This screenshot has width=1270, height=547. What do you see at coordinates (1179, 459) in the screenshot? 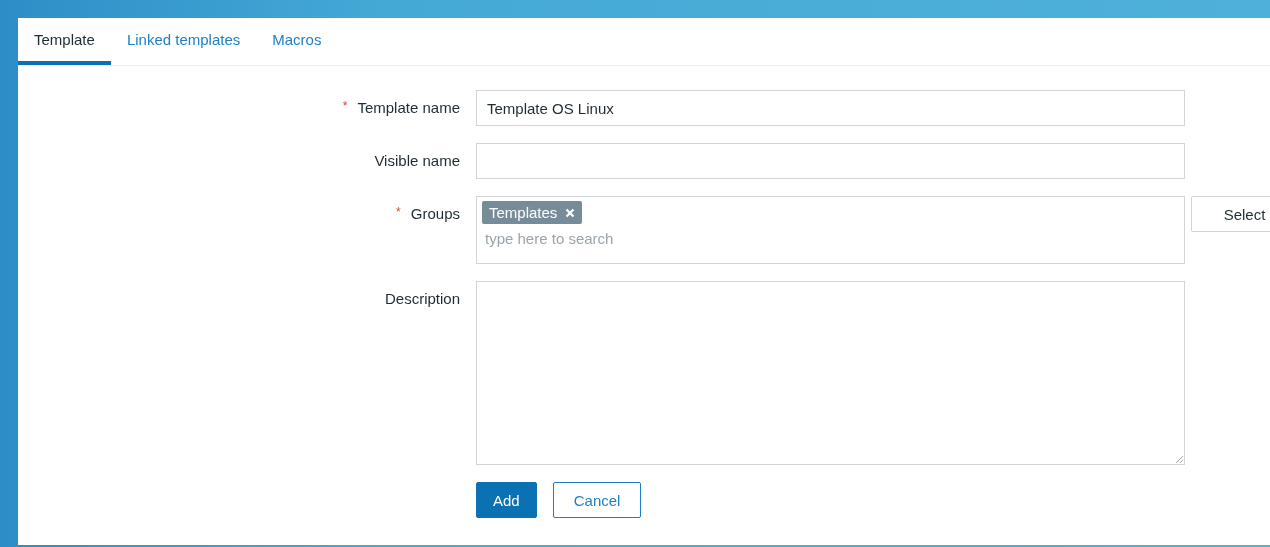
I see `resize-grip-icon` at bounding box center [1179, 459].